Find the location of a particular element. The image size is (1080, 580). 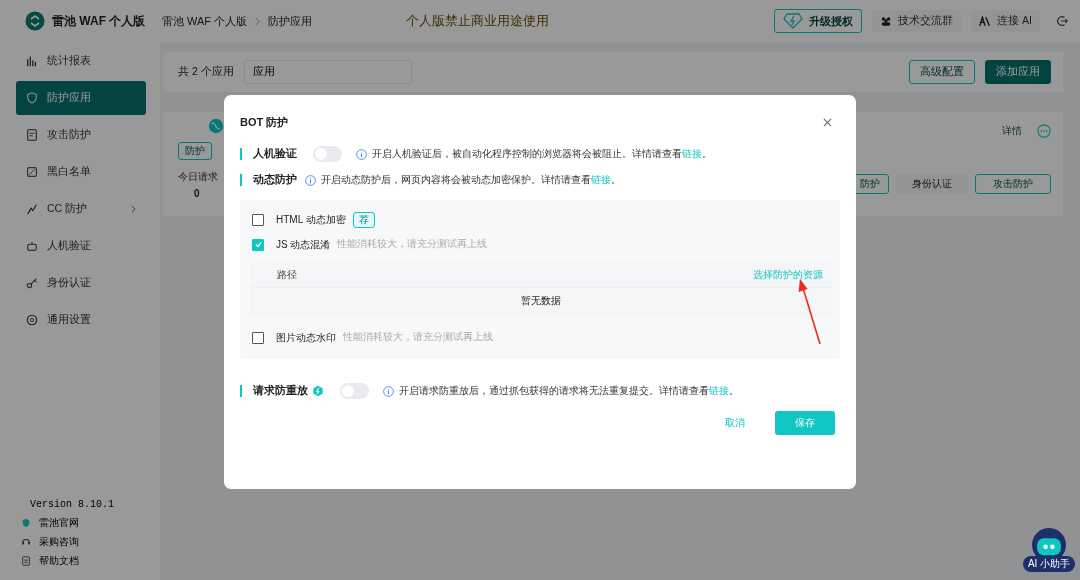

sidebar-label: 攻击防护 is located at coordinates (69, 135).